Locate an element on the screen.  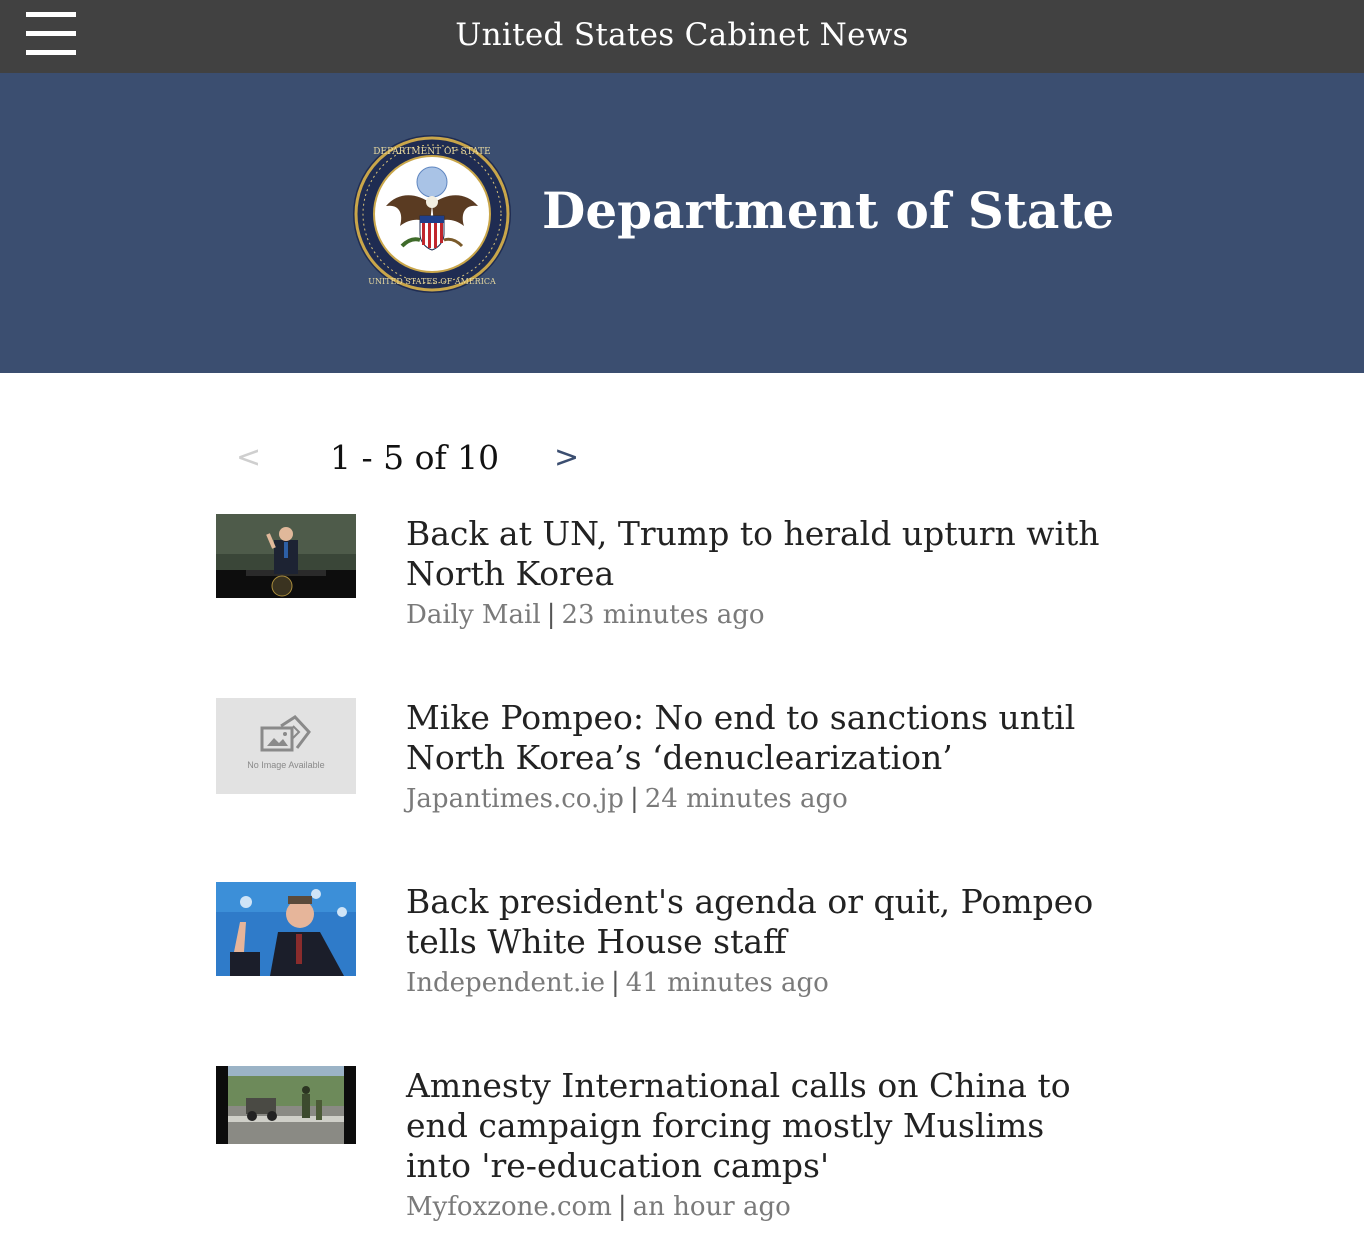
news-timestamp: 41 minutes ago is located at coordinates (727, 983).